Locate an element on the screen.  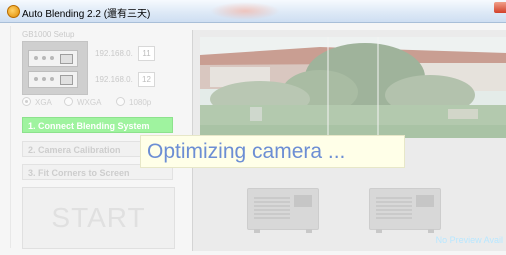
radio-wxga: WXGA is located at coordinates (82, 102).